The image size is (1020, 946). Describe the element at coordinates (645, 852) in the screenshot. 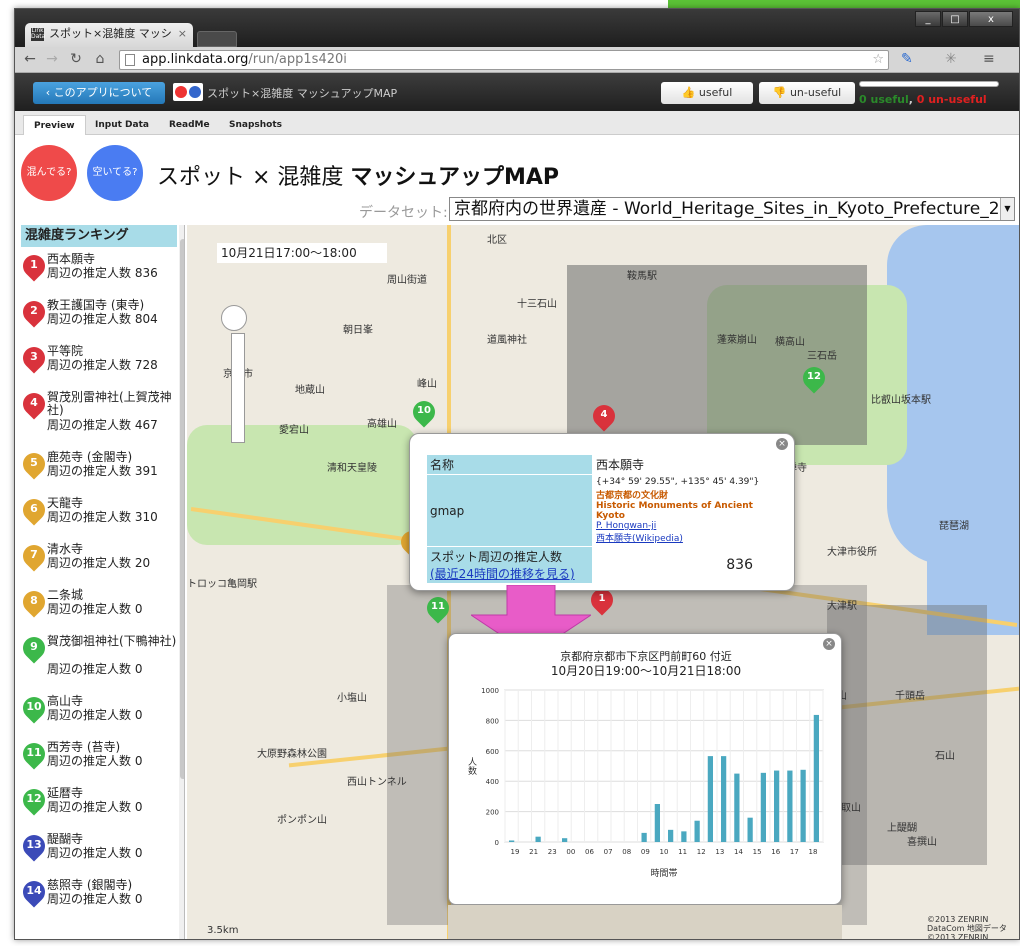

I see `chart-x-tick-label: 09` at that location.